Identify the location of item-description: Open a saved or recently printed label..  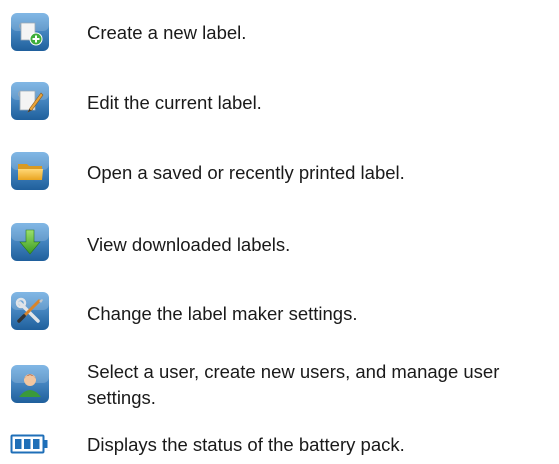
(246, 172).